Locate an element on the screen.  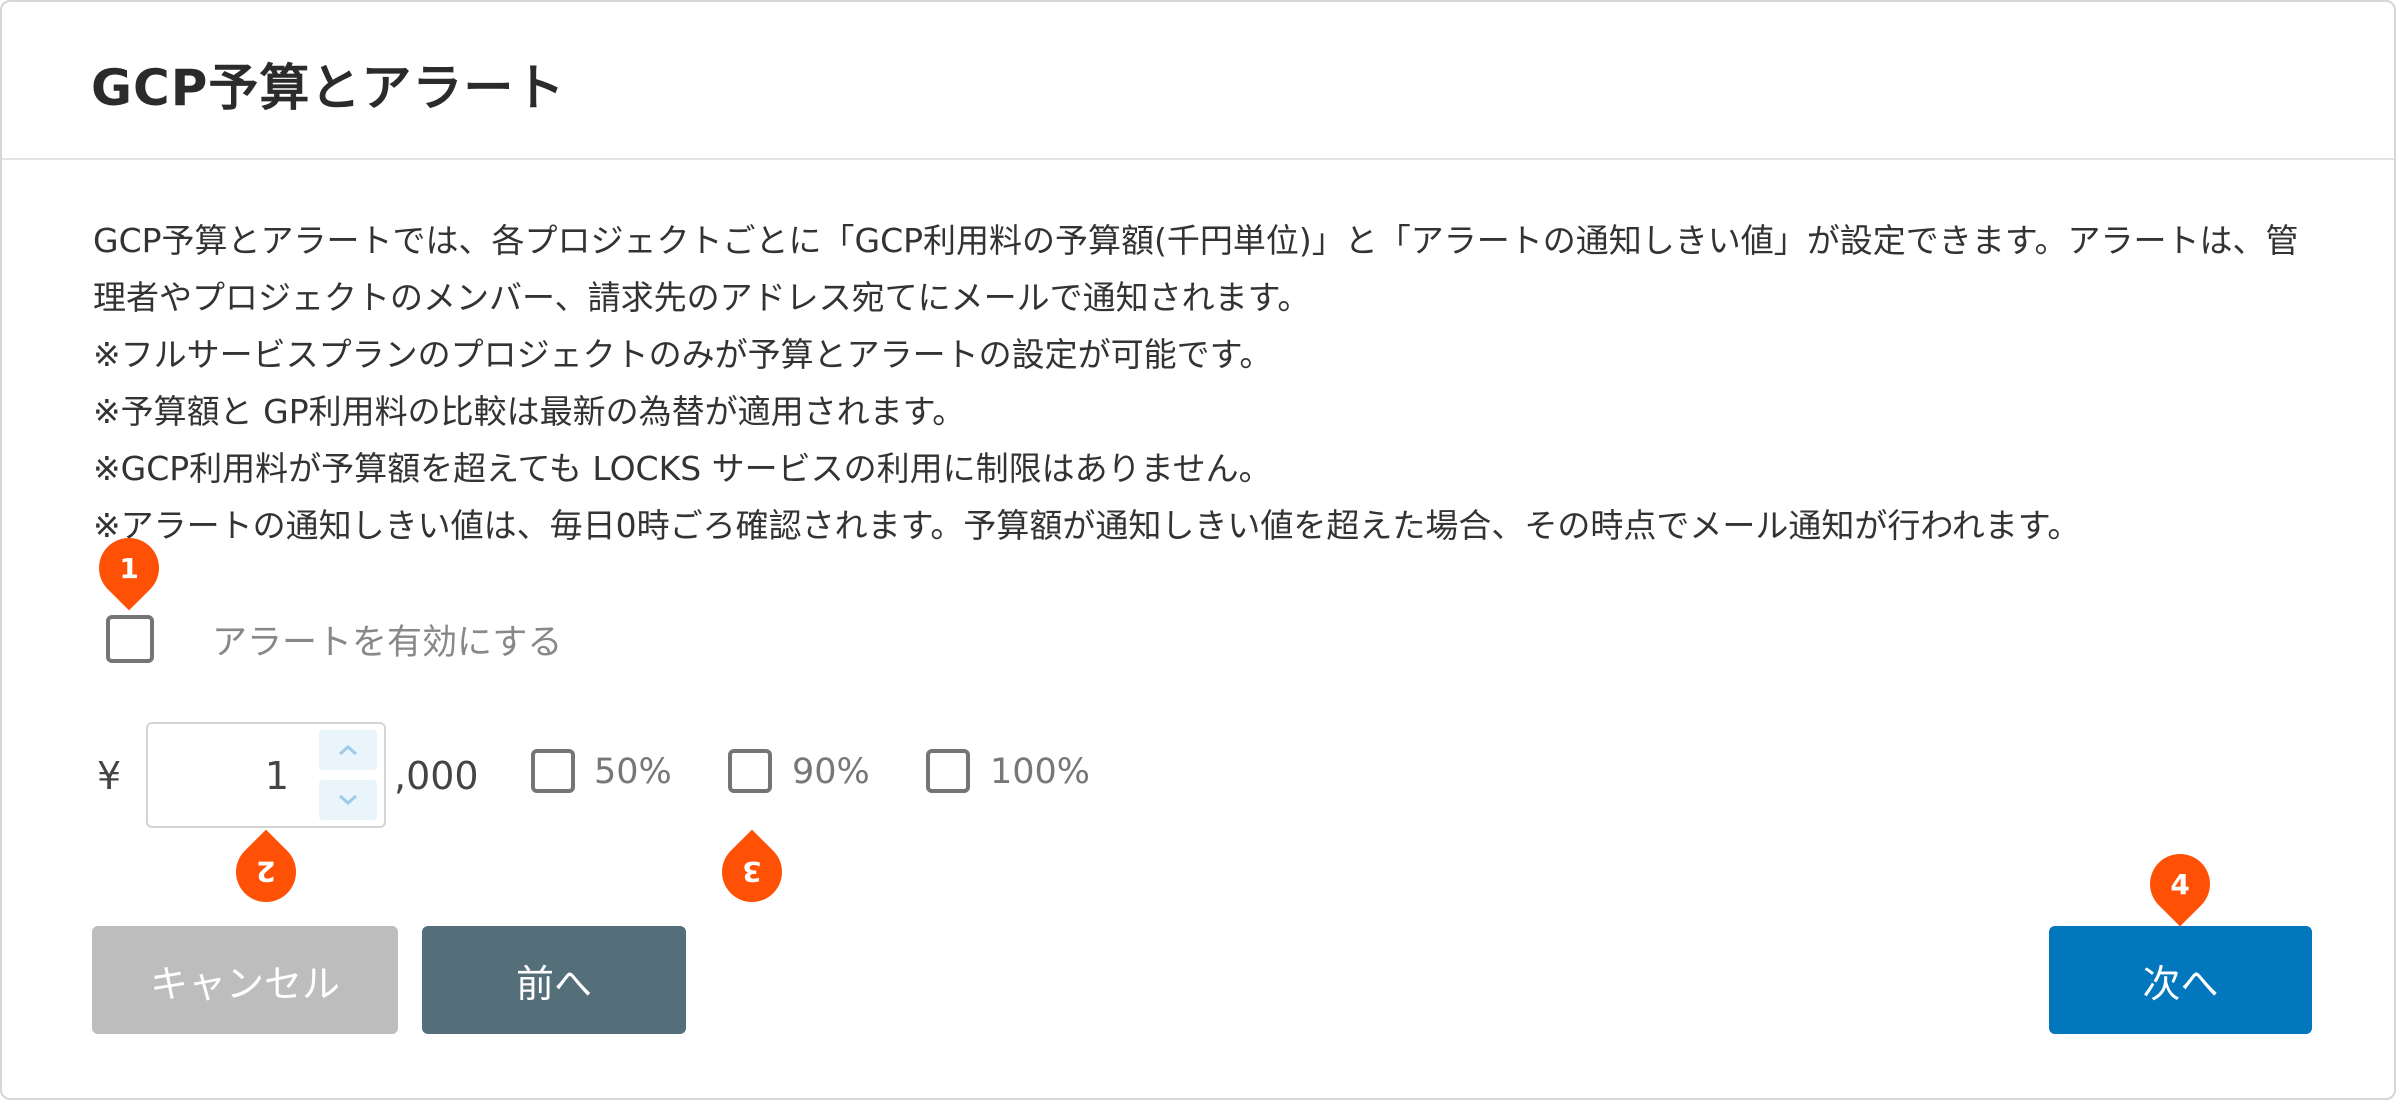
dialog-header: GCP予算とアラート is located at coordinates (1198, 81).